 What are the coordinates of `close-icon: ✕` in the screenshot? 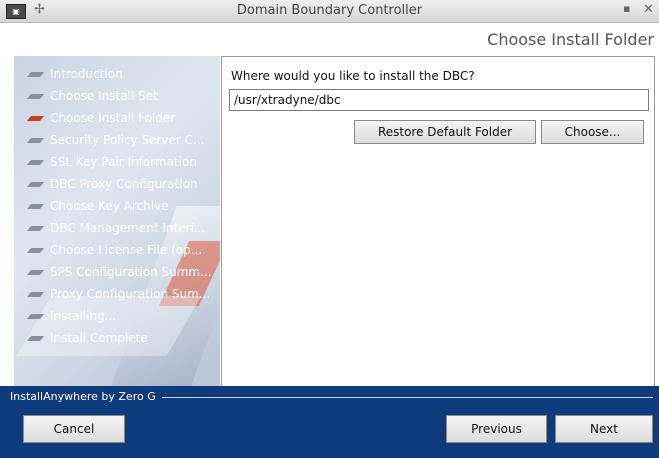 It's located at (648, 9).